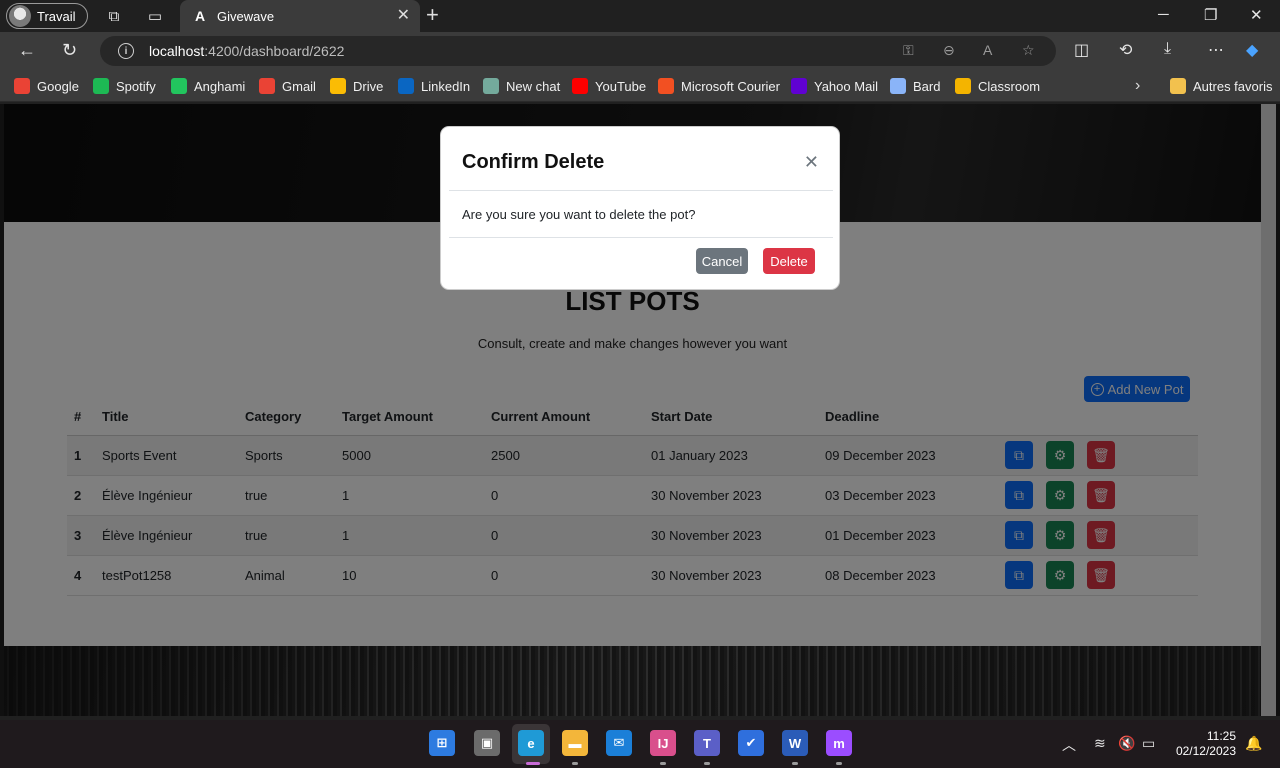 This screenshot has width=1280, height=768. What do you see at coordinates (403, 16) in the screenshot?
I see `close-tab-icon: ✕` at bounding box center [403, 16].